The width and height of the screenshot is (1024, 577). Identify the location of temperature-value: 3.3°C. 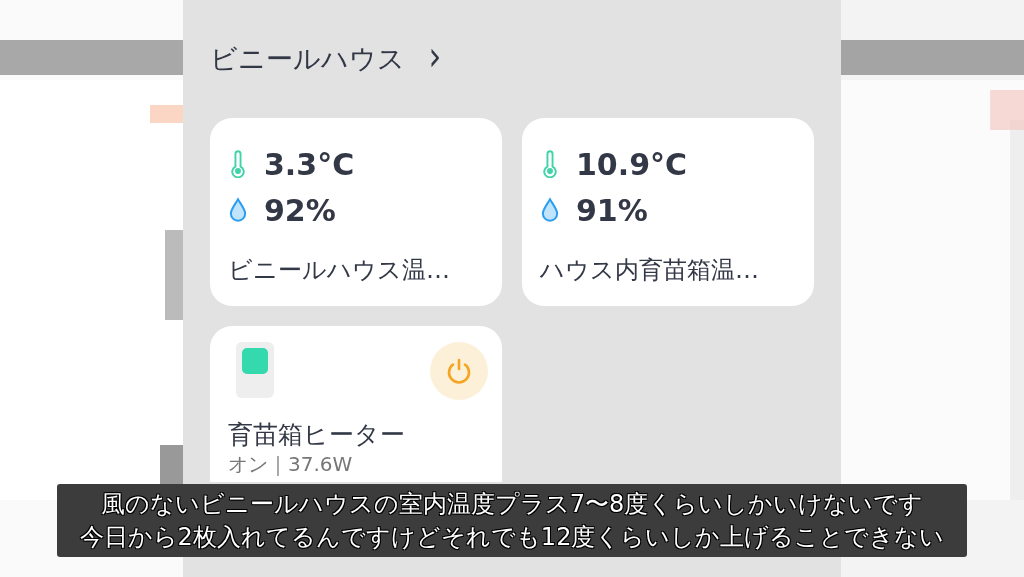
(309, 164).